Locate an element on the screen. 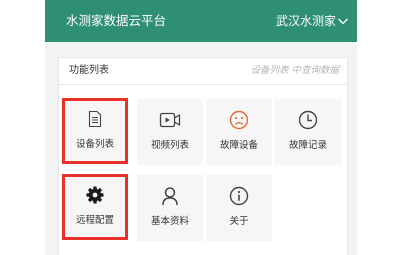 The image size is (408, 255). region-label: 武汉水测家 is located at coordinates (305, 21).